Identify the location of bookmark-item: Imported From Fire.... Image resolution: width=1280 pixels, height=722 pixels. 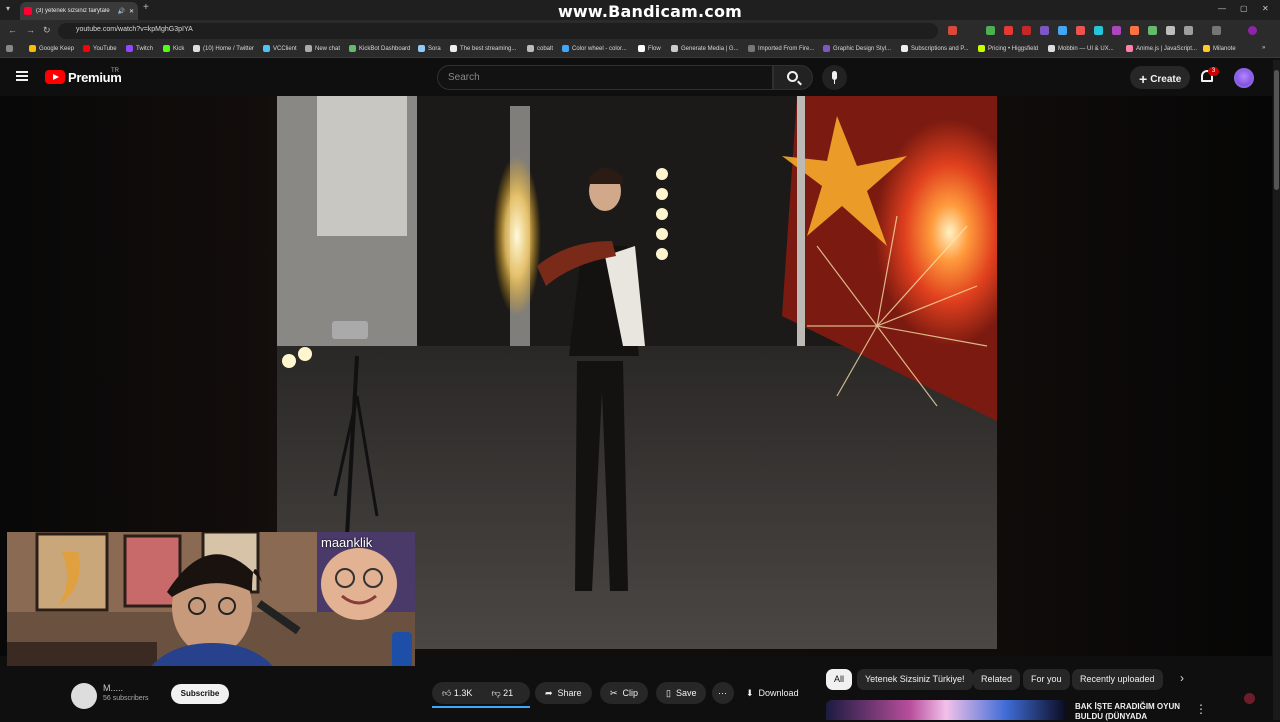
(781, 48).